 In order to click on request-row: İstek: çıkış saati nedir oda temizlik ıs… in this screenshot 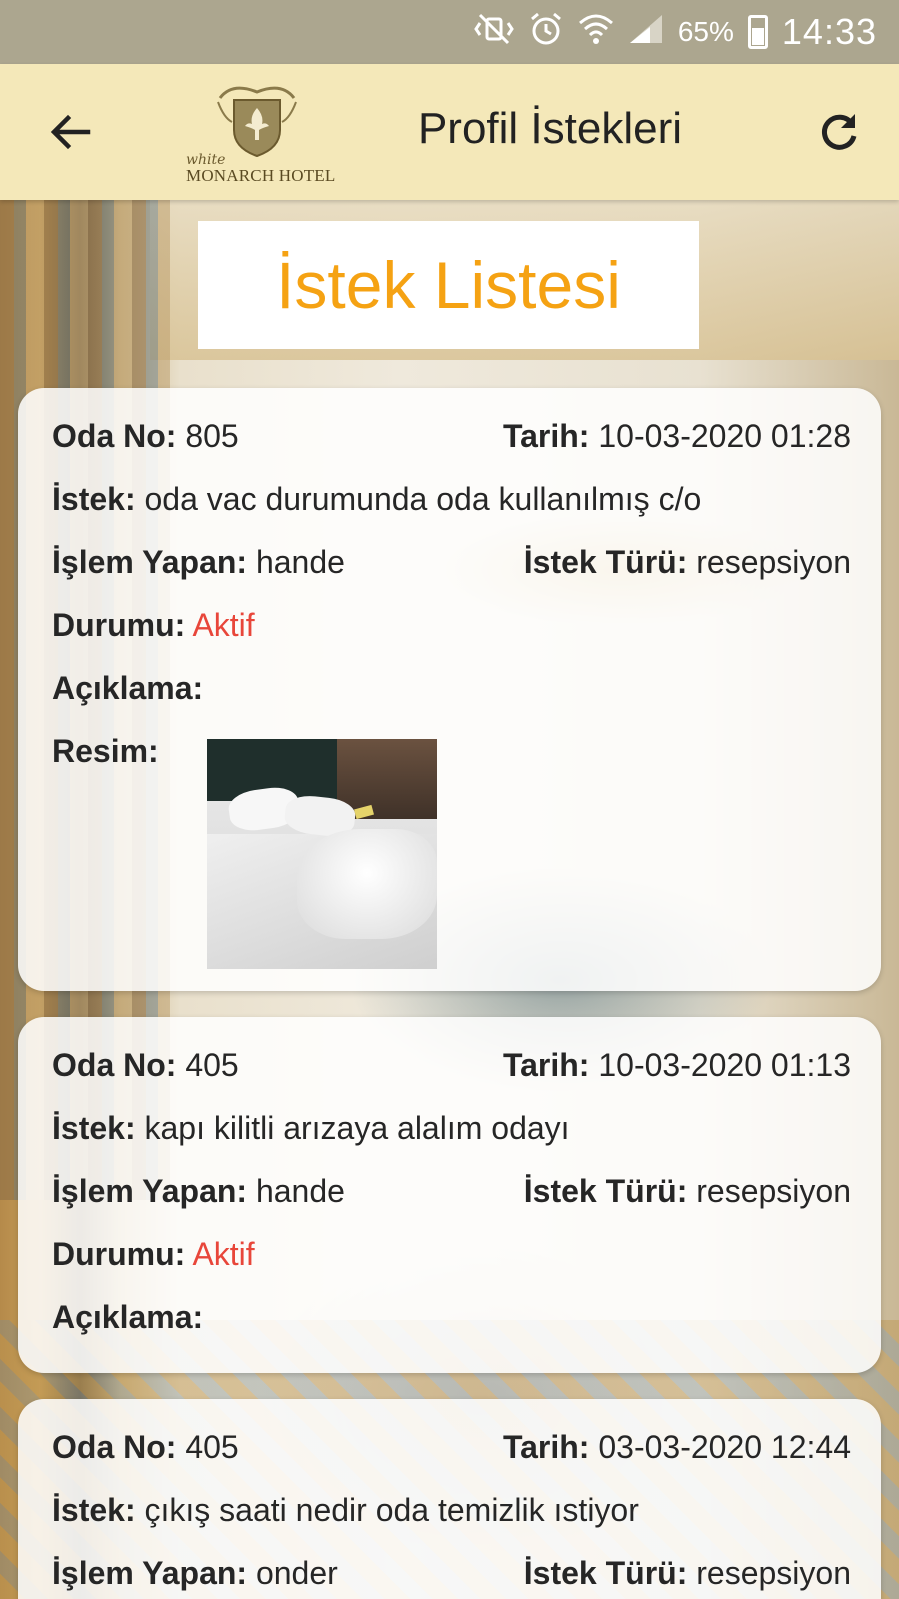, I will do `click(451, 1512)`.